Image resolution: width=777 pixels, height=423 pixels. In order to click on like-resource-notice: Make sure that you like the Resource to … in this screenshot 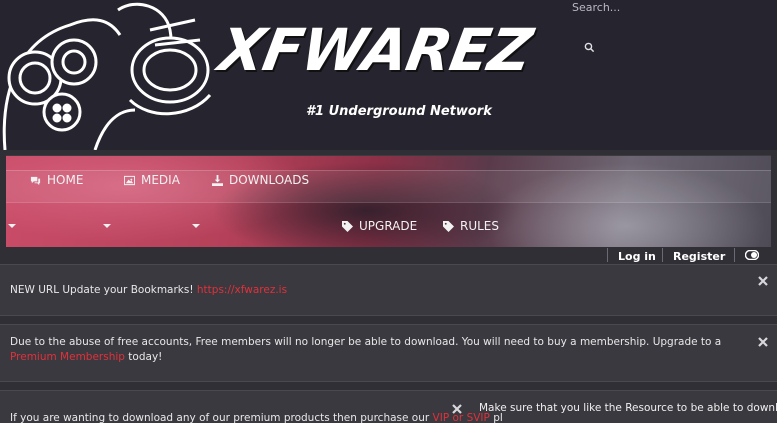, I will do `click(628, 408)`.